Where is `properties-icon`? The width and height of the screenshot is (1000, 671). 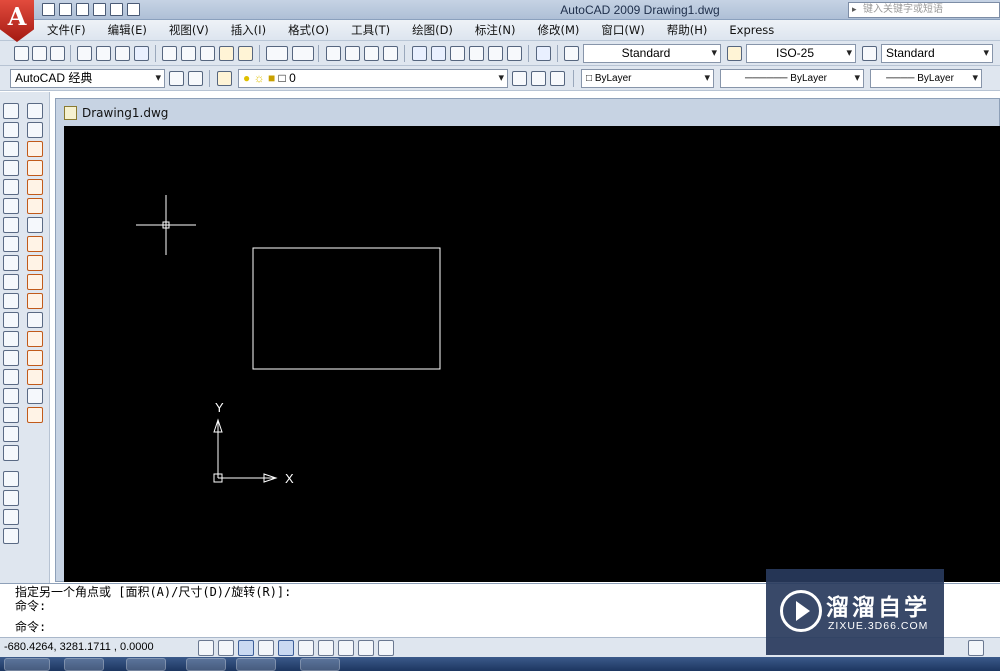
properties-icon is located at coordinates (419, 53).